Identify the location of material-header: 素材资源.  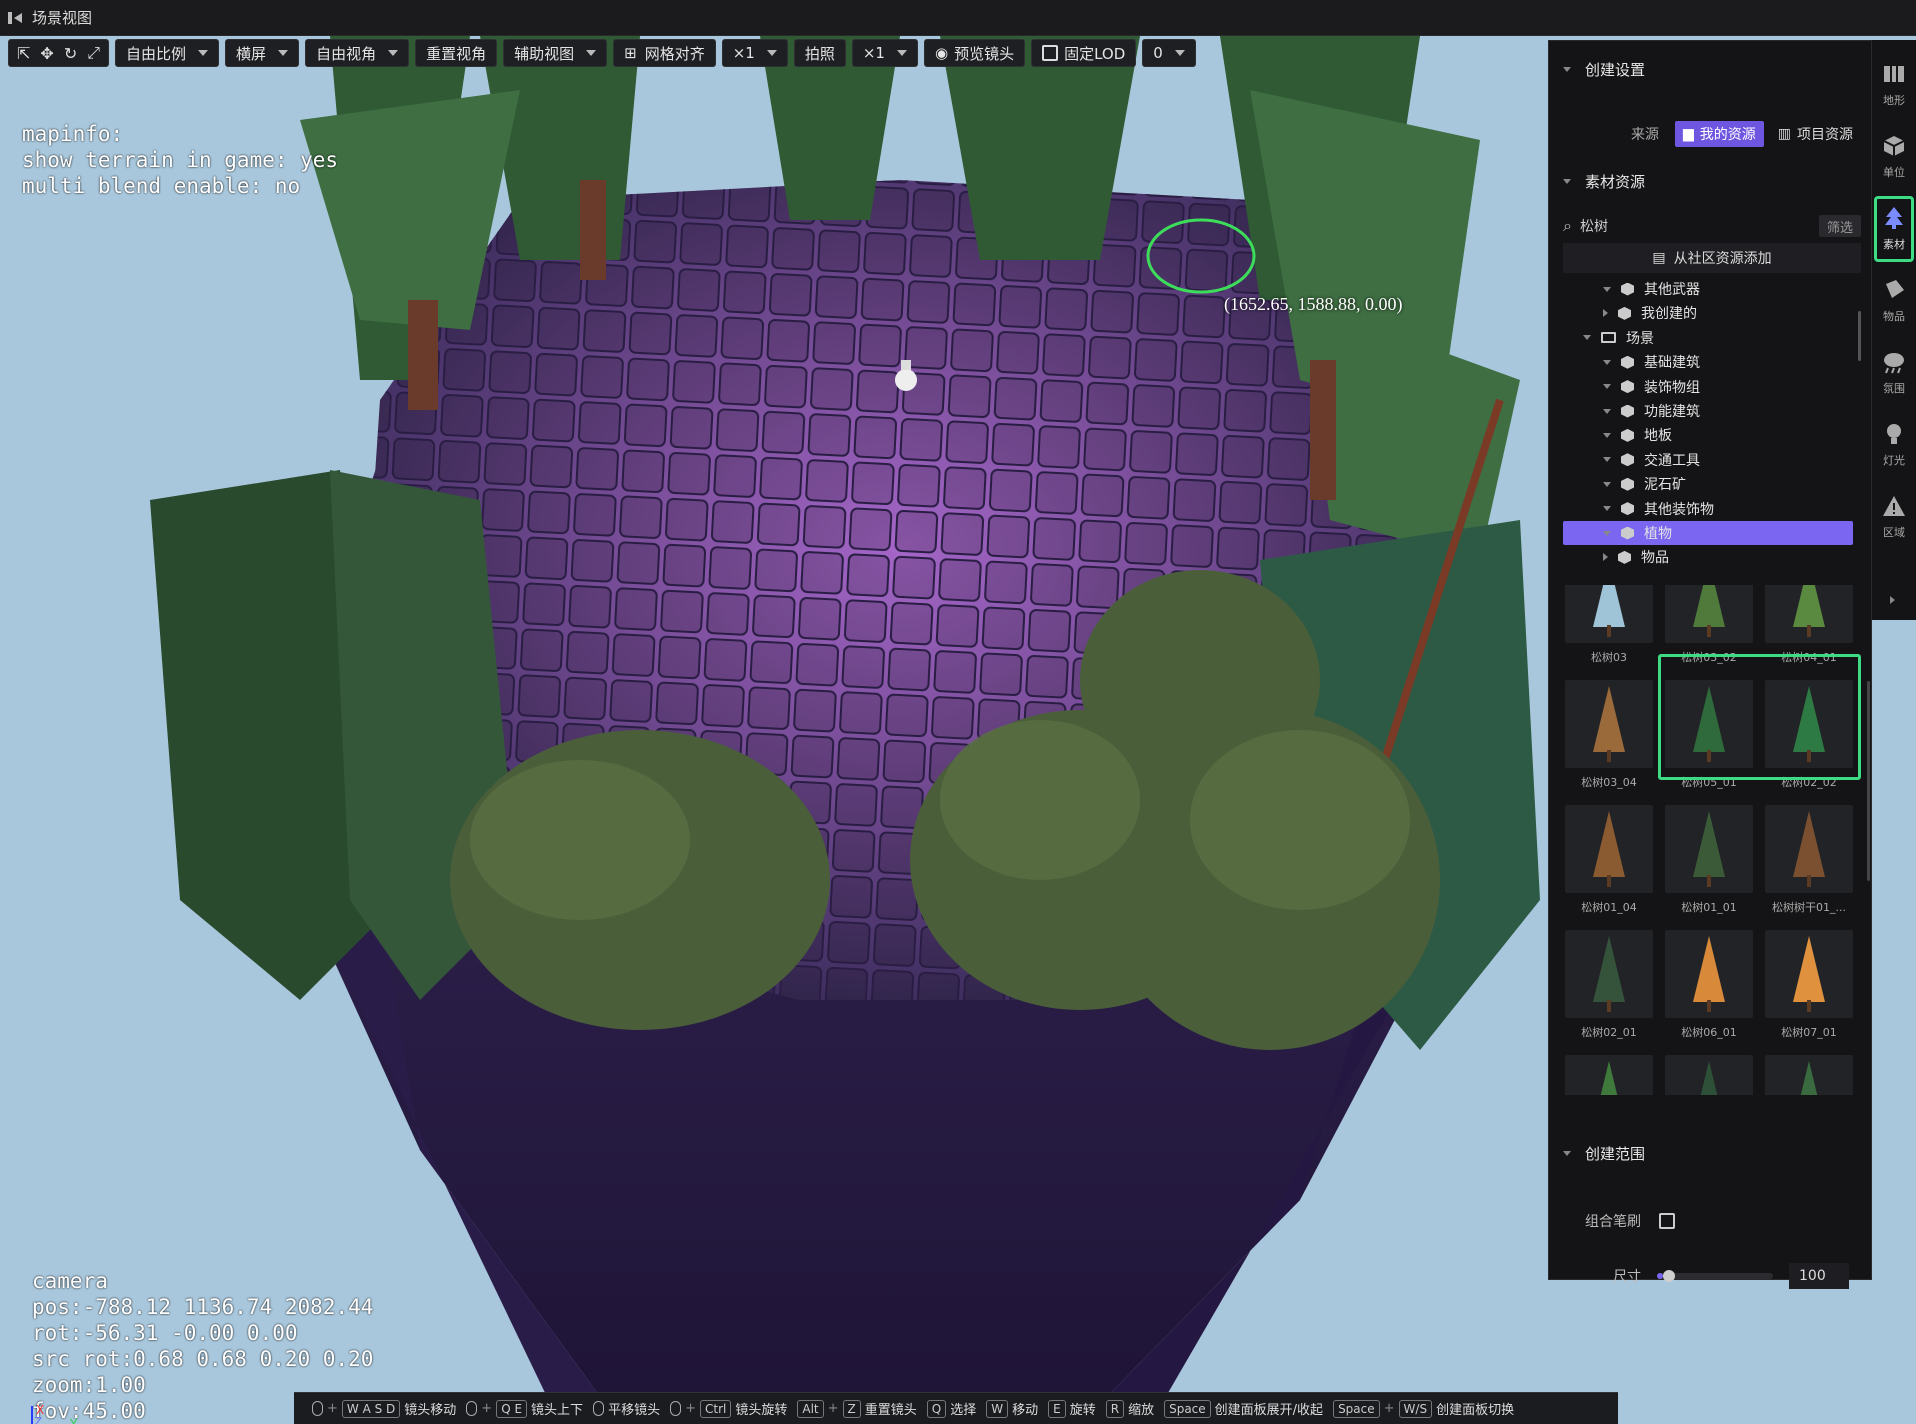
(1711, 181).